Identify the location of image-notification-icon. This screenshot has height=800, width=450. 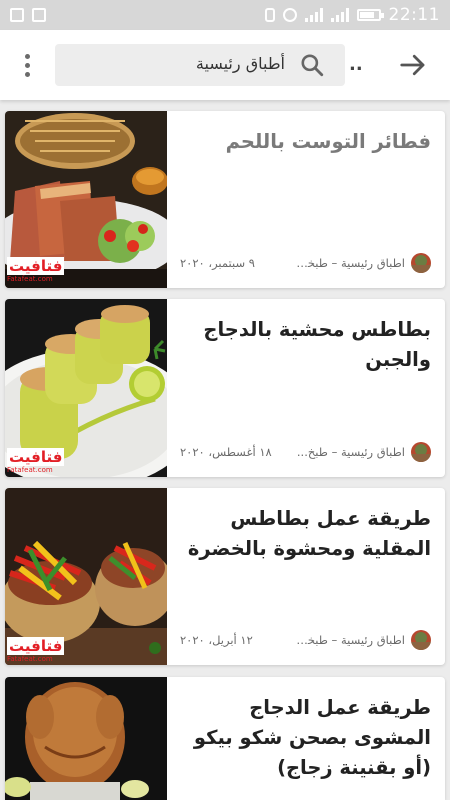
(17, 15).